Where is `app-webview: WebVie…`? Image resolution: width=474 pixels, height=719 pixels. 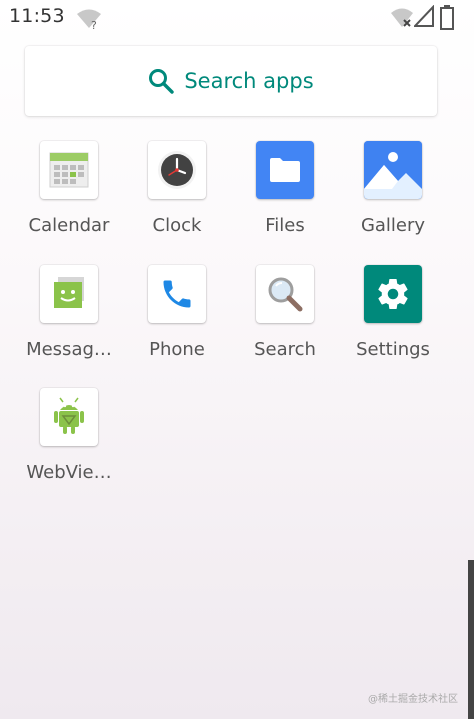
app-webview: WebVie… is located at coordinates (69, 443).